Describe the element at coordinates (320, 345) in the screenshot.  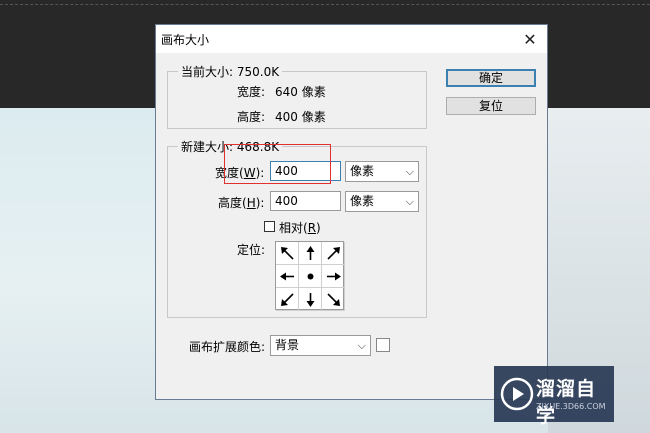
I see `extension-color-select: 背景 ⌵` at that location.